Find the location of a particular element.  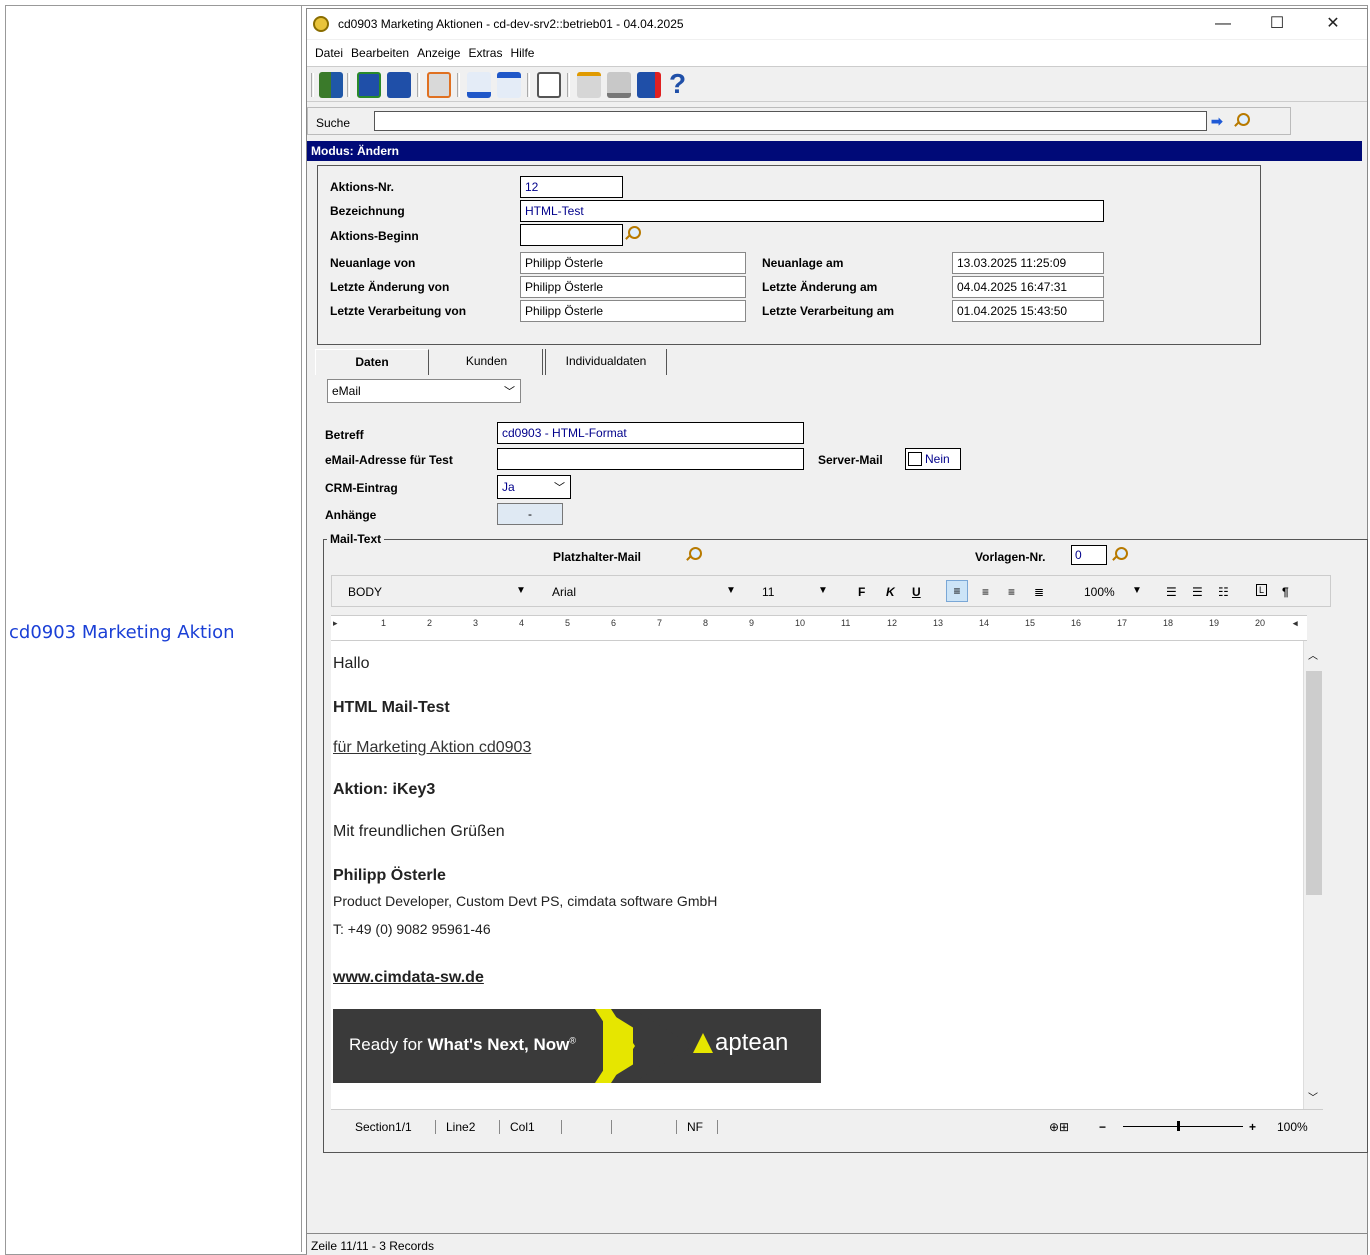

banner-chevron-cut is located at coordinates (663, 1046).